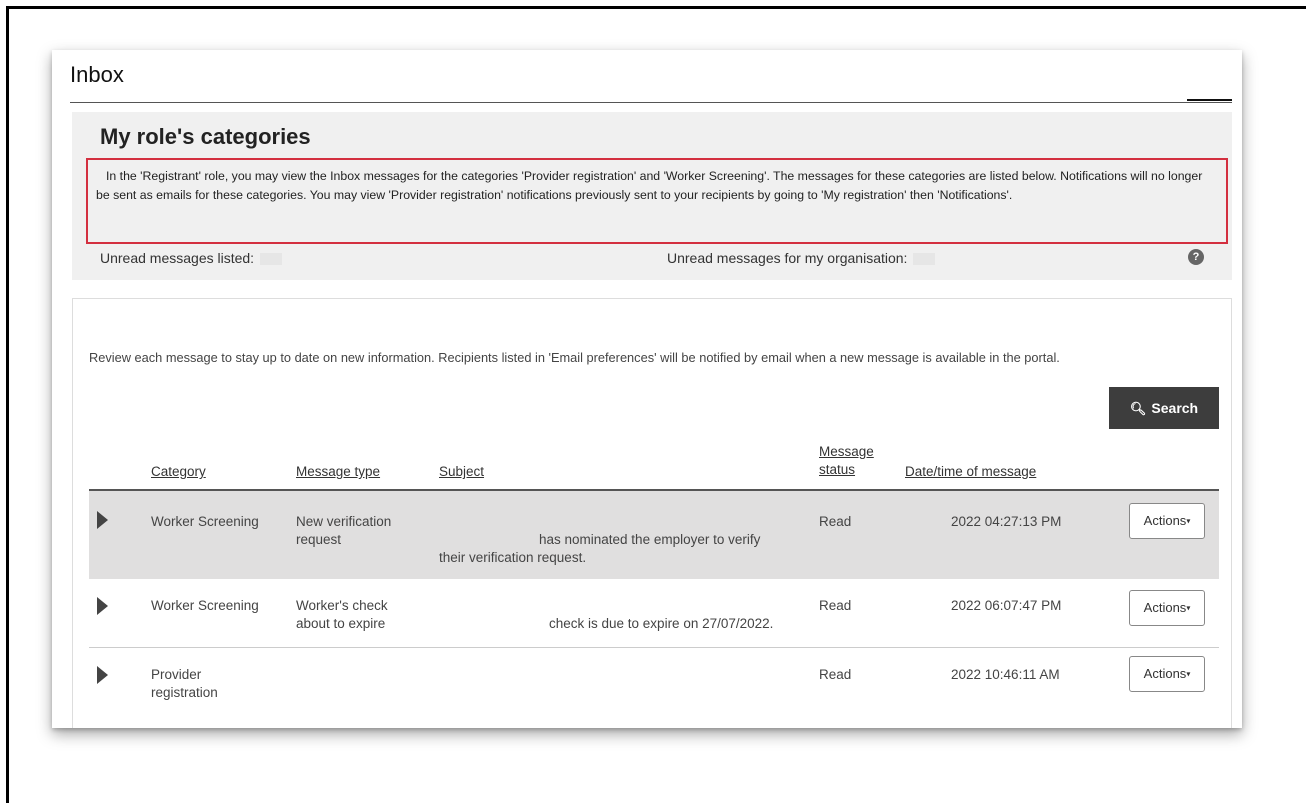 The image size is (1306, 803). I want to click on row-category: Provider registration, so click(184, 684).